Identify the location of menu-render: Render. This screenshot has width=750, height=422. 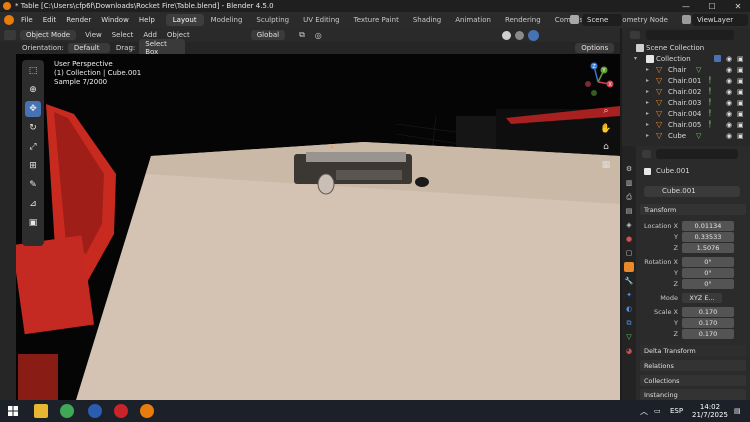
(78, 20).